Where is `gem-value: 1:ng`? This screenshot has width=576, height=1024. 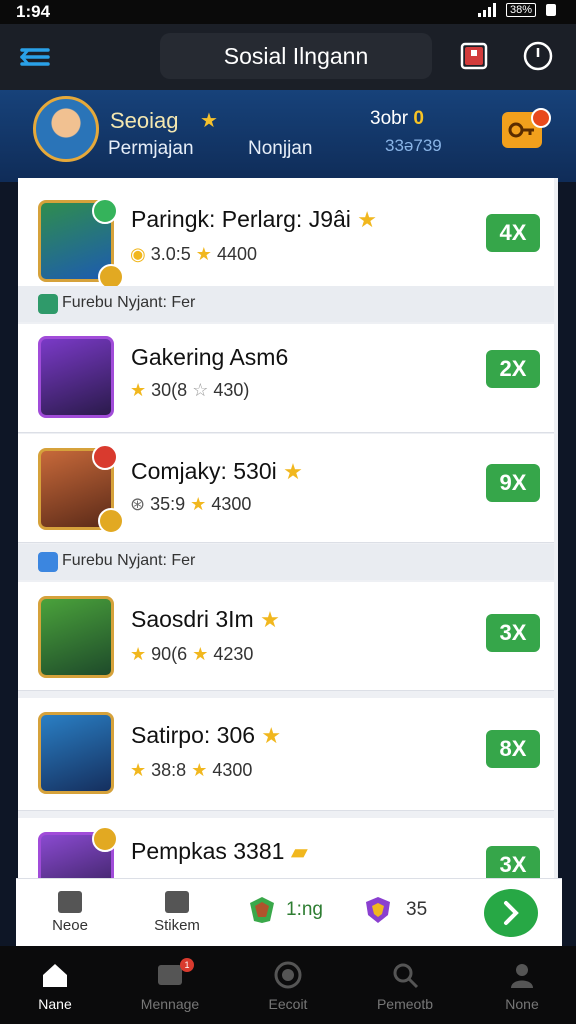
gem-value: 1:ng is located at coordinates (304, 909).